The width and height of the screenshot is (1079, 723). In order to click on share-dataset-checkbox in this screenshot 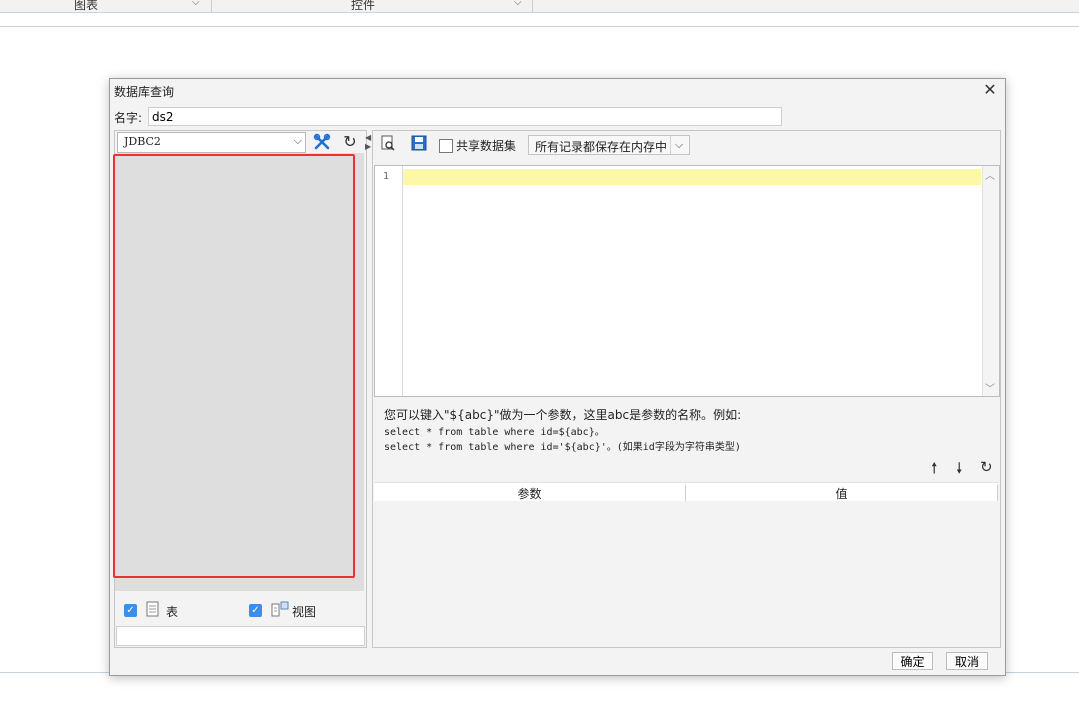, I will do `click(446, 146)`.